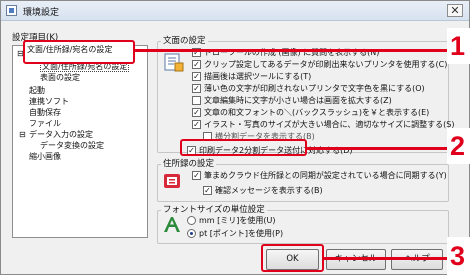 Image resolution: width=470 pixels, height=275 pixels. I want to click on radio-label: pt [ポイント]を使用(P), so click(241, 233).